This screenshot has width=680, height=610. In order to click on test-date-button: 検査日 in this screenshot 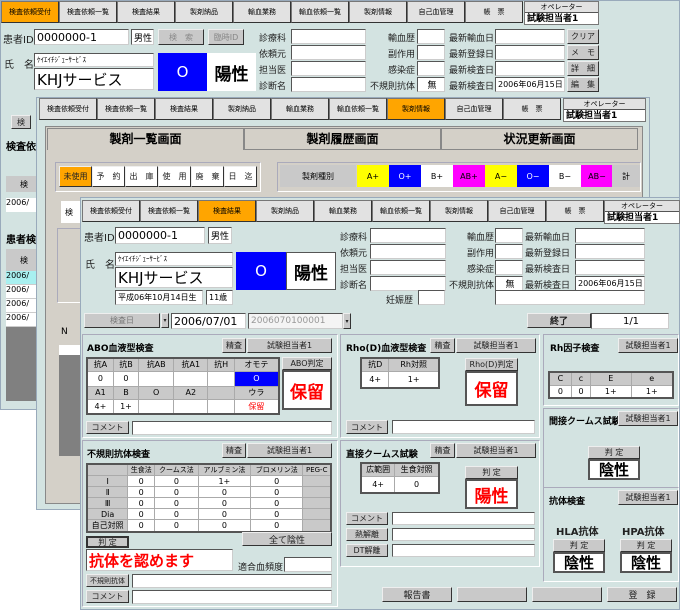, I will do `click(122, 320)`.